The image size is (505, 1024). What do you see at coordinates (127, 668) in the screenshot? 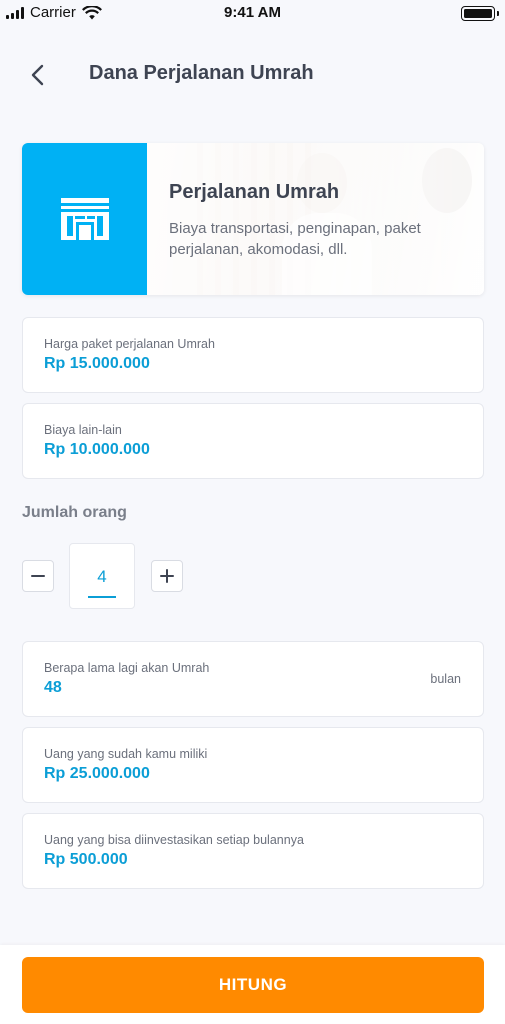
I see `duration-label: Berapa lama lagi akan Umrah` at bounding box center [127, 668].